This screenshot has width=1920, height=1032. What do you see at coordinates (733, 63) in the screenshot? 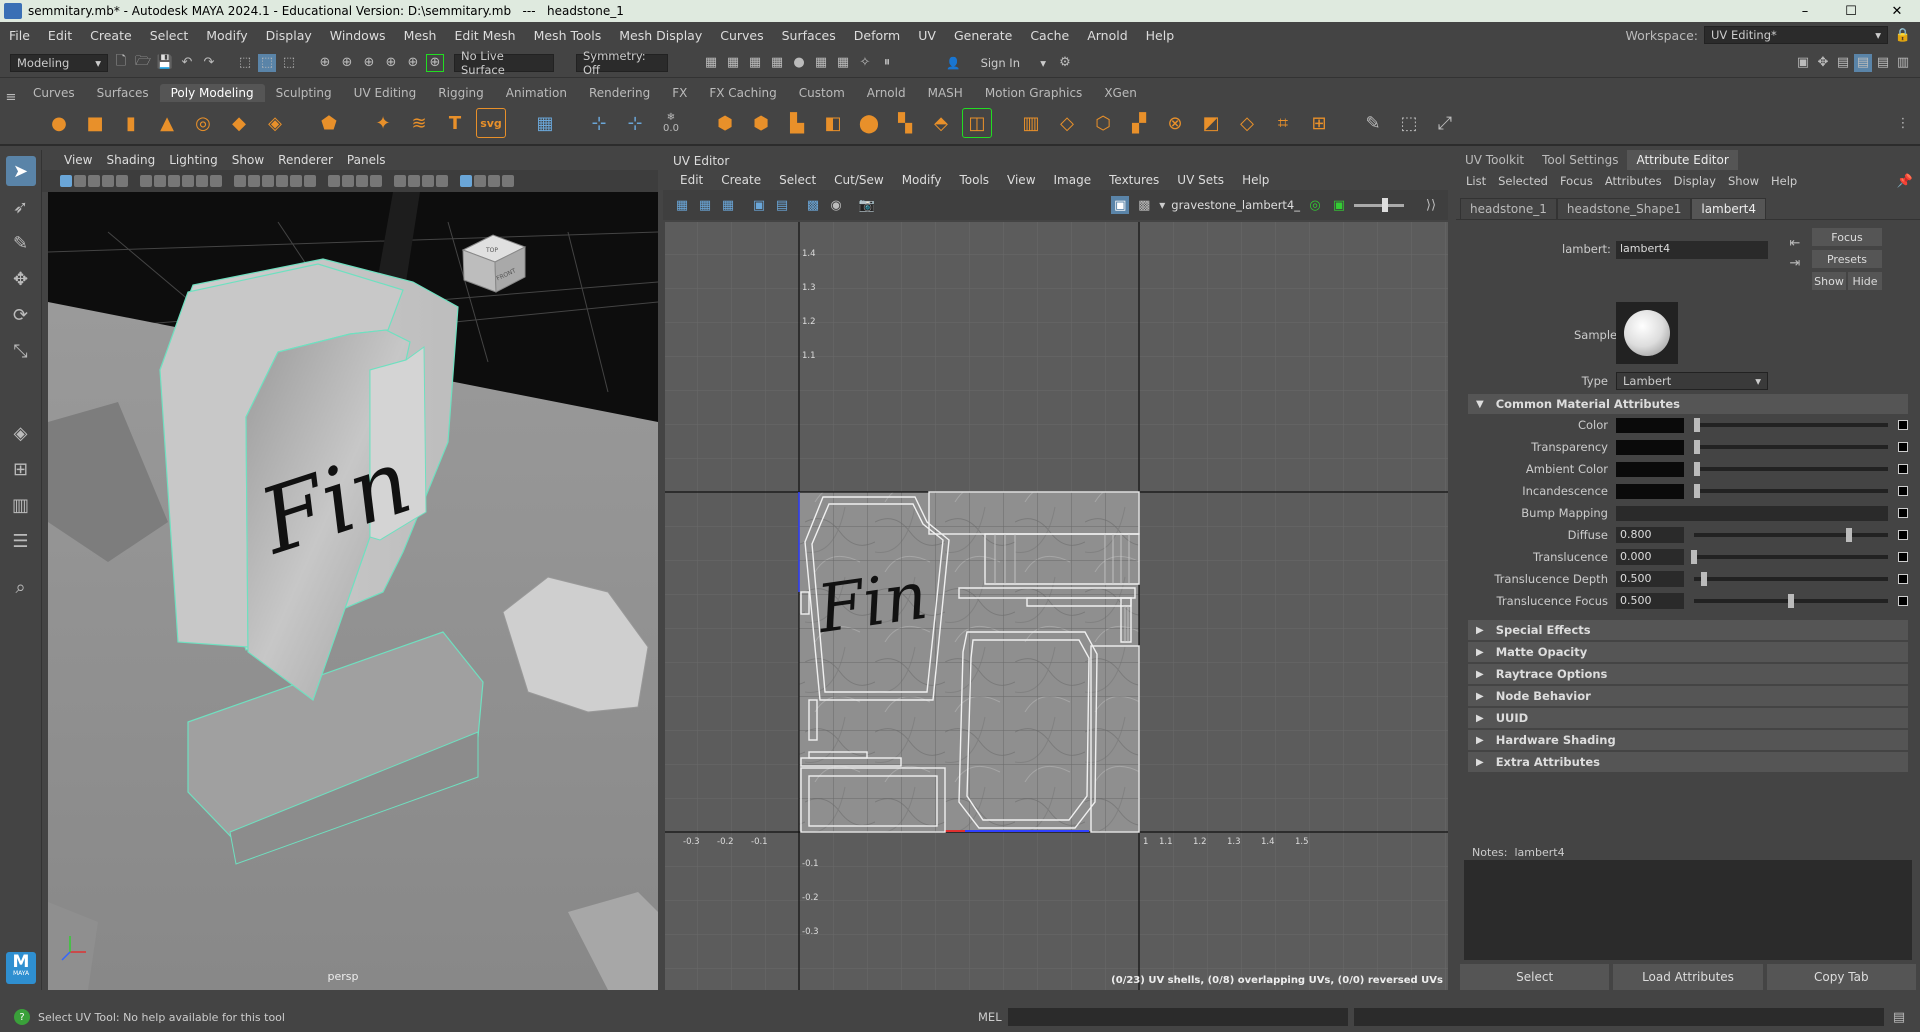
I see `render-sequence-icon: ▦` at bounding box center [733, 63].